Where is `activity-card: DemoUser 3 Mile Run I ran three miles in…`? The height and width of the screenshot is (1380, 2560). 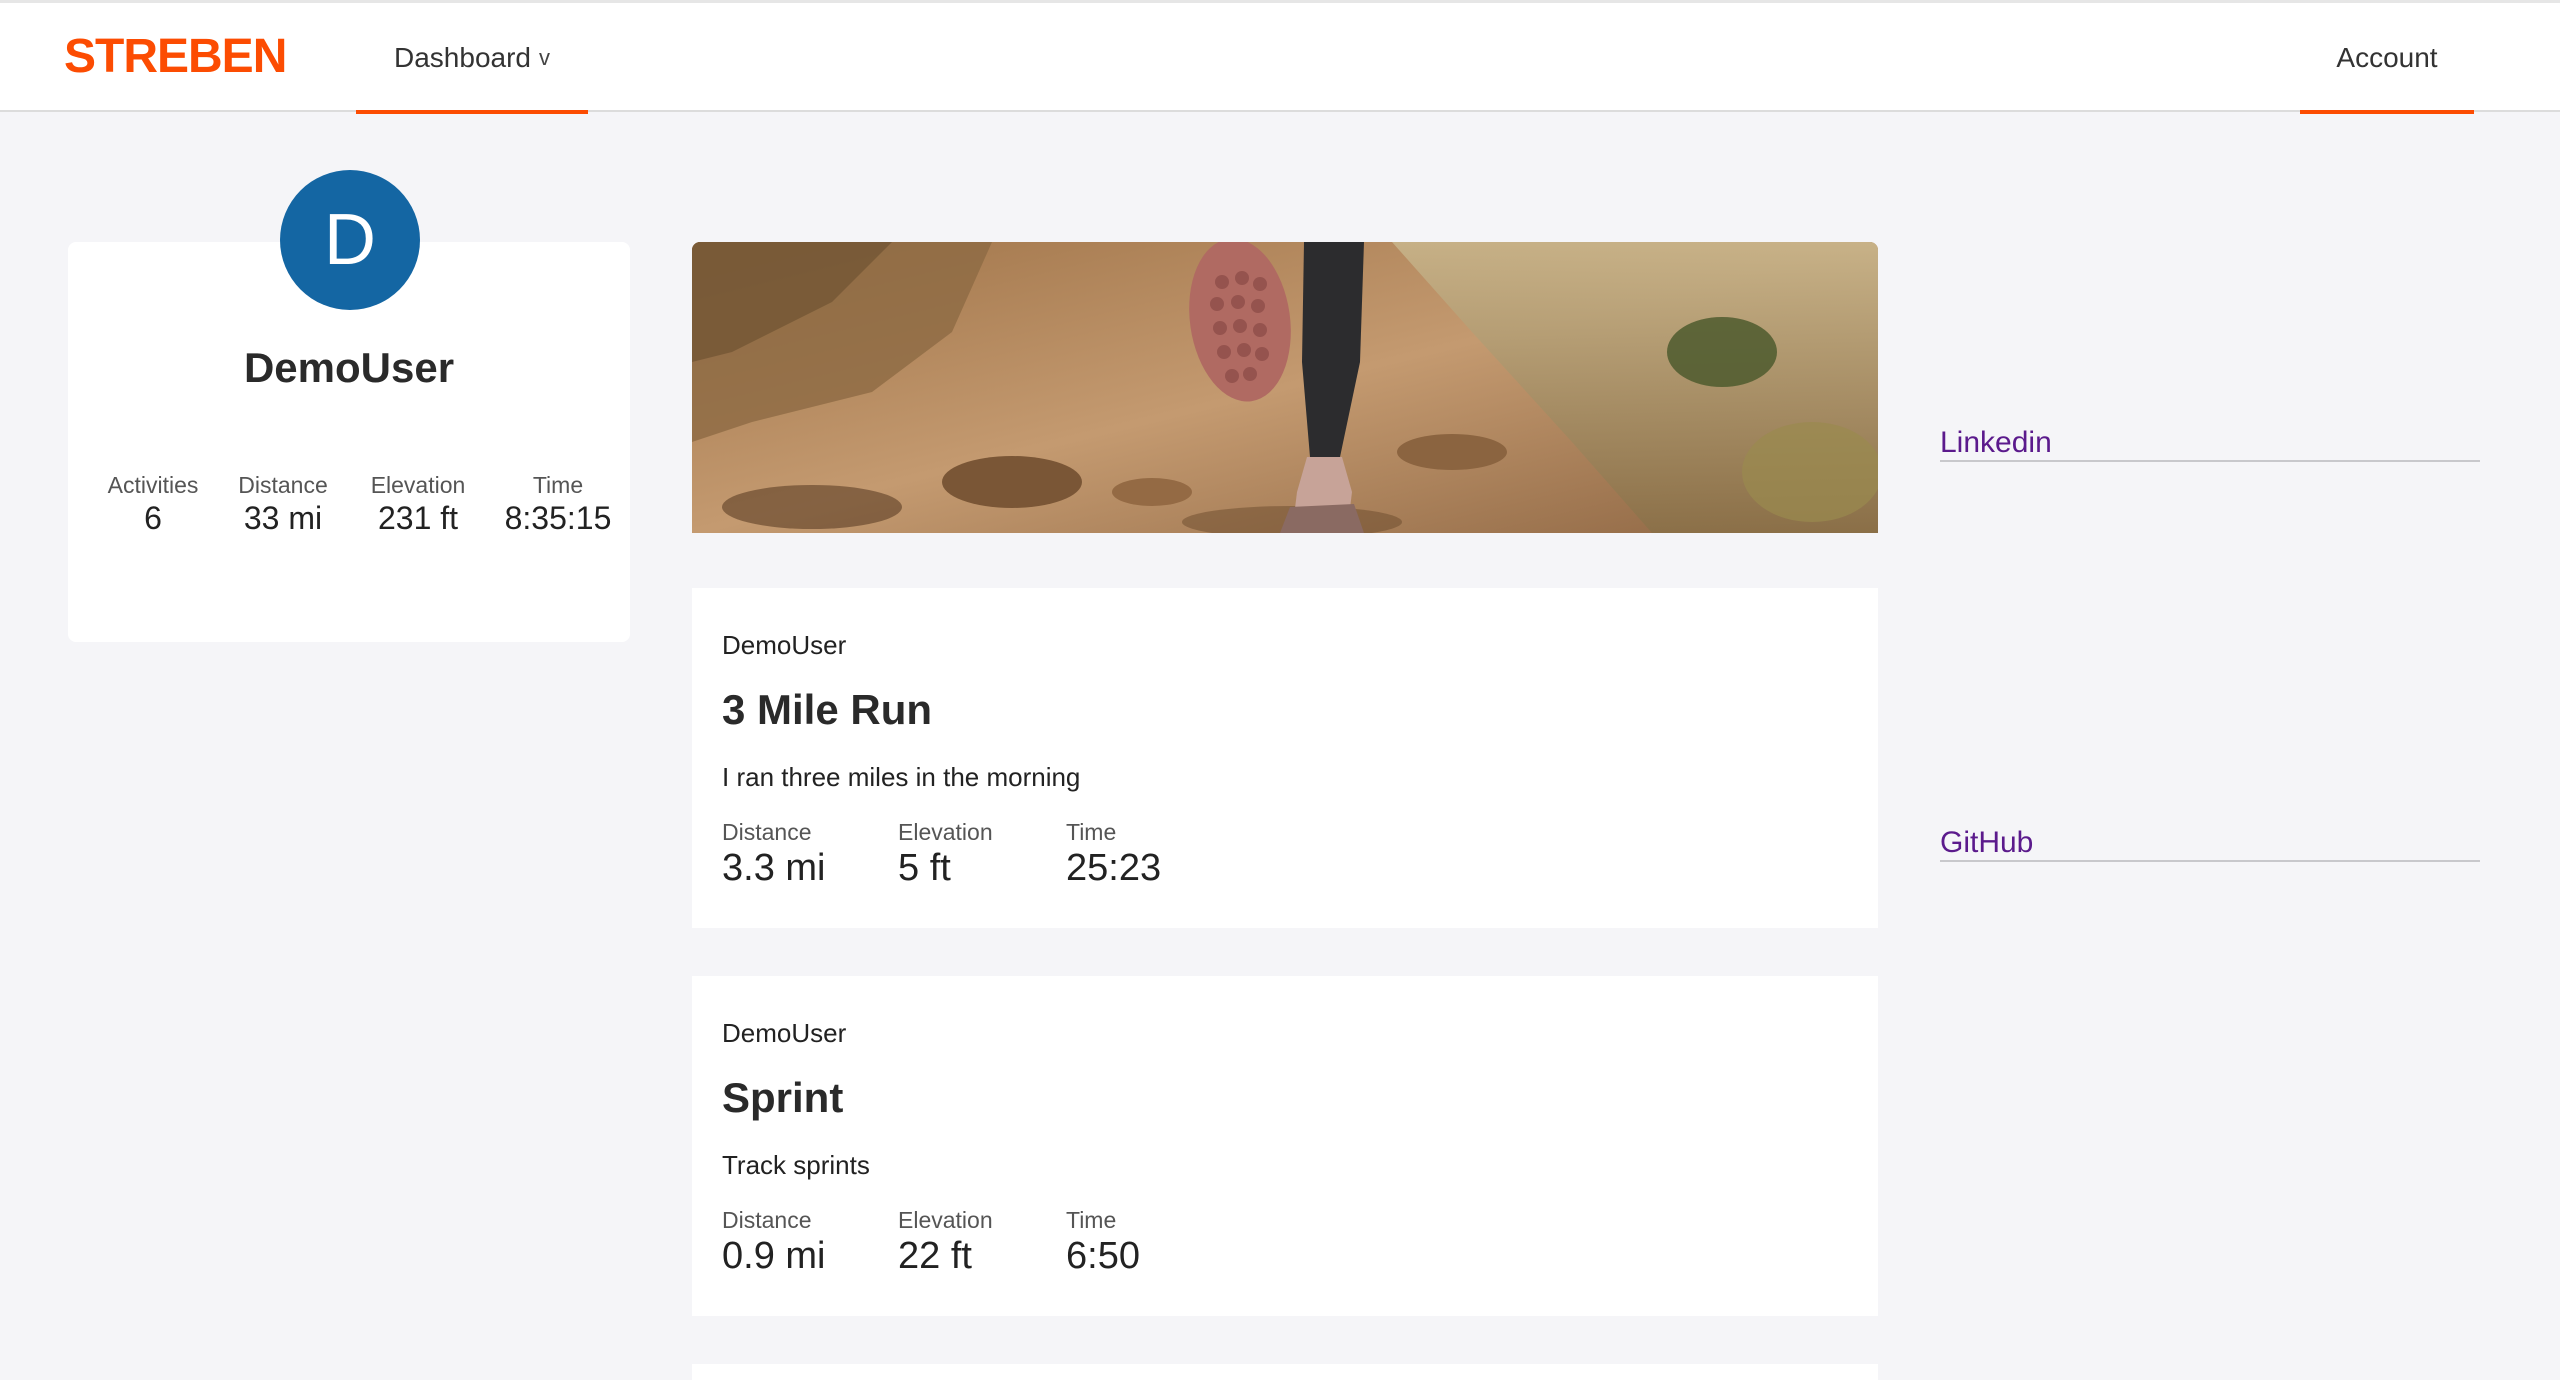 activity-card: DemoUser 3 Mile Run I ran three miles in… is located at coordinates (1285, 758).